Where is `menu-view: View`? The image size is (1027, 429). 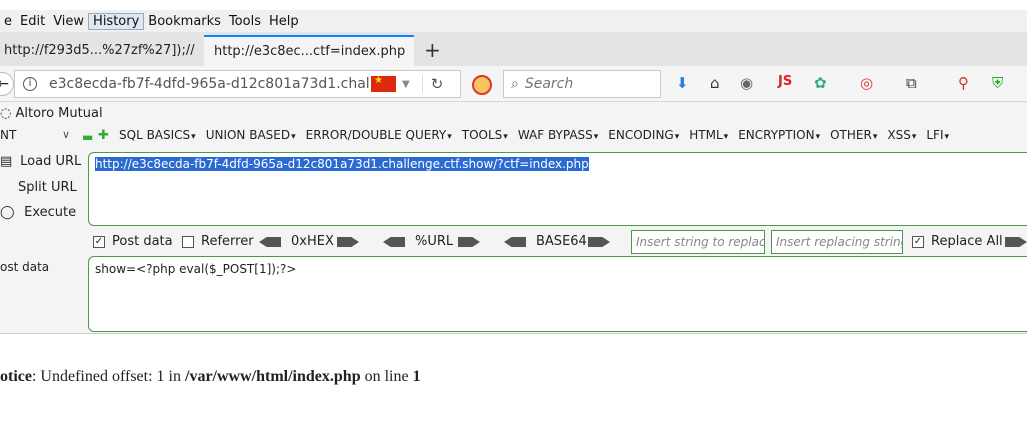 menu-view: View is located at coordinates (68, 21).